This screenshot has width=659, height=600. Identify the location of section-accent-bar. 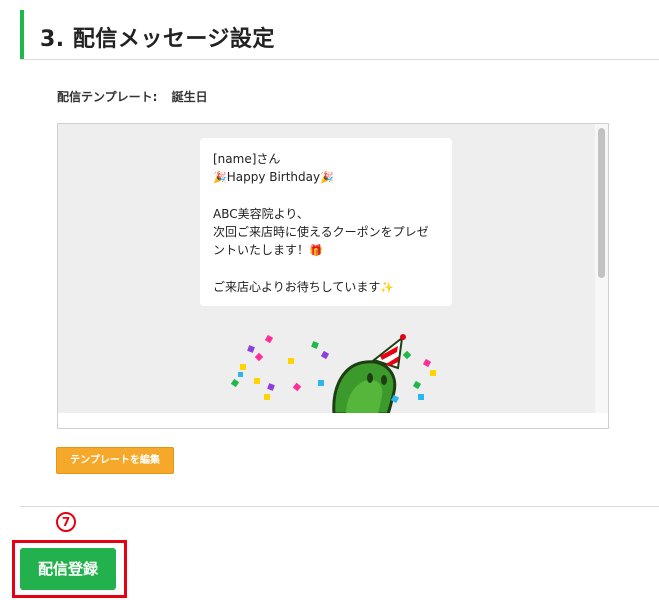
(22, 34).